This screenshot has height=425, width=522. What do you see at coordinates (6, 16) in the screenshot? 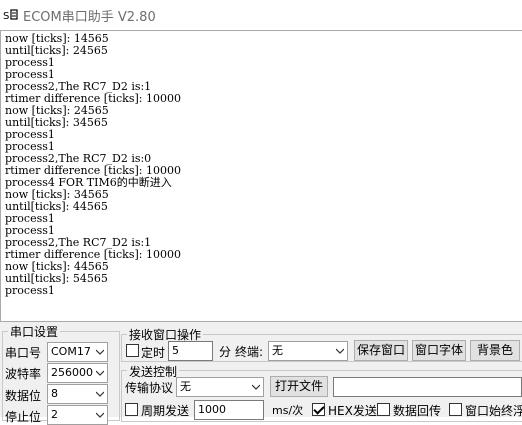
I see `svg-text: S` at bounding box center [6, 16].